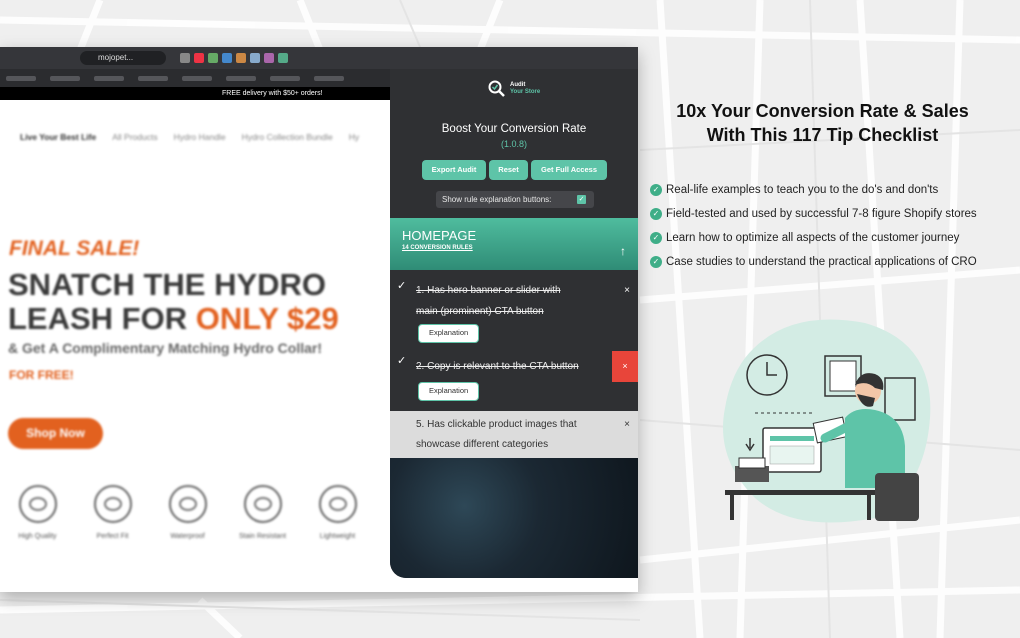 The height and width of the screenshot is (638, 1020). What do you see at coordinates (187, 536) in the screenshot?
I see `feature-label: Waterproof` at bounding box center [187, 536].